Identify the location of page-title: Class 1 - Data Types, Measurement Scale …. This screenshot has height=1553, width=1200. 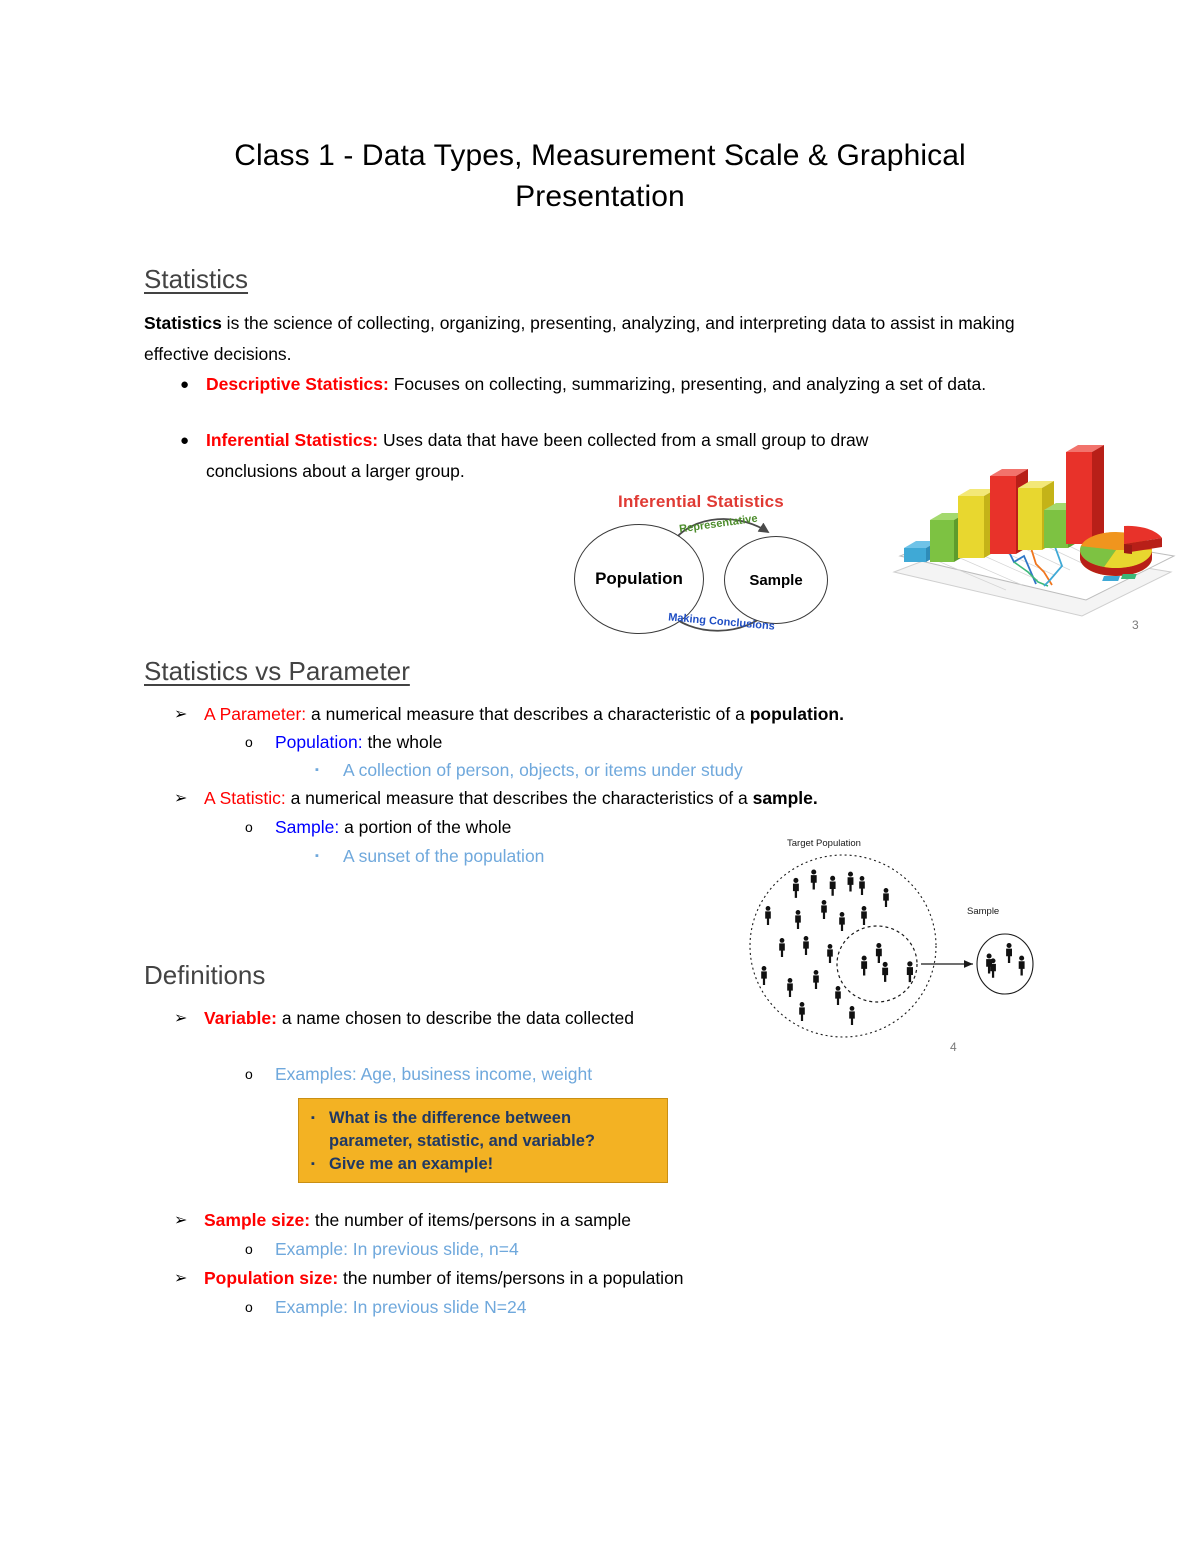
(600, 176).